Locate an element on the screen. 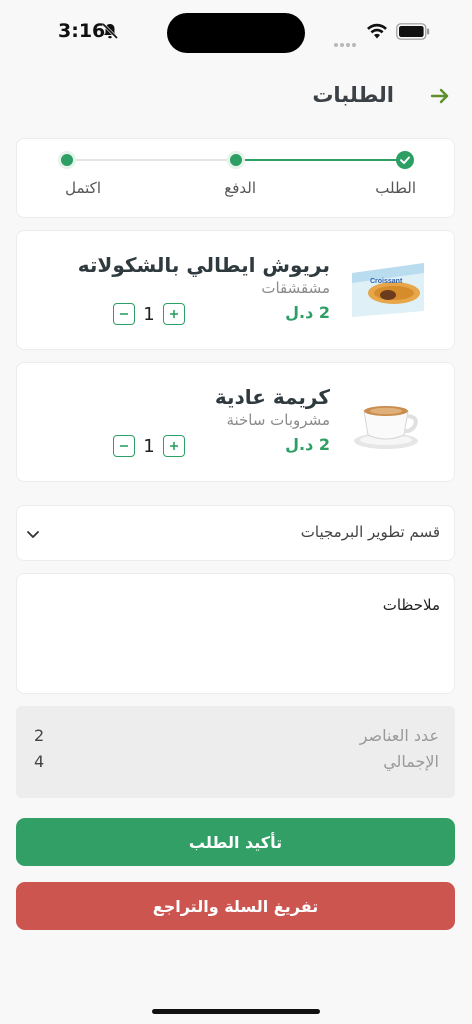  items-count-label: عدد العناصر is located at coordinates (399, 735).